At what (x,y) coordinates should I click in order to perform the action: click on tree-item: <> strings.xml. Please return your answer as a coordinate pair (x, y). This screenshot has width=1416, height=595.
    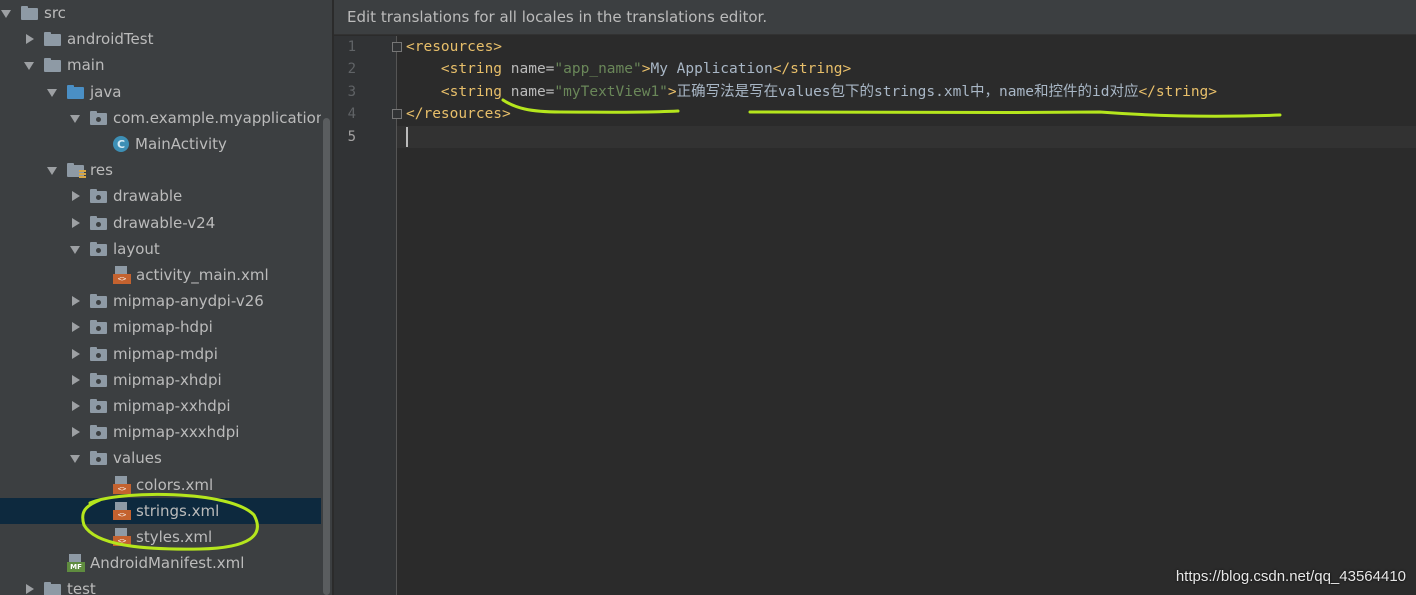
    Looking at the image, I should click on (166, 510).